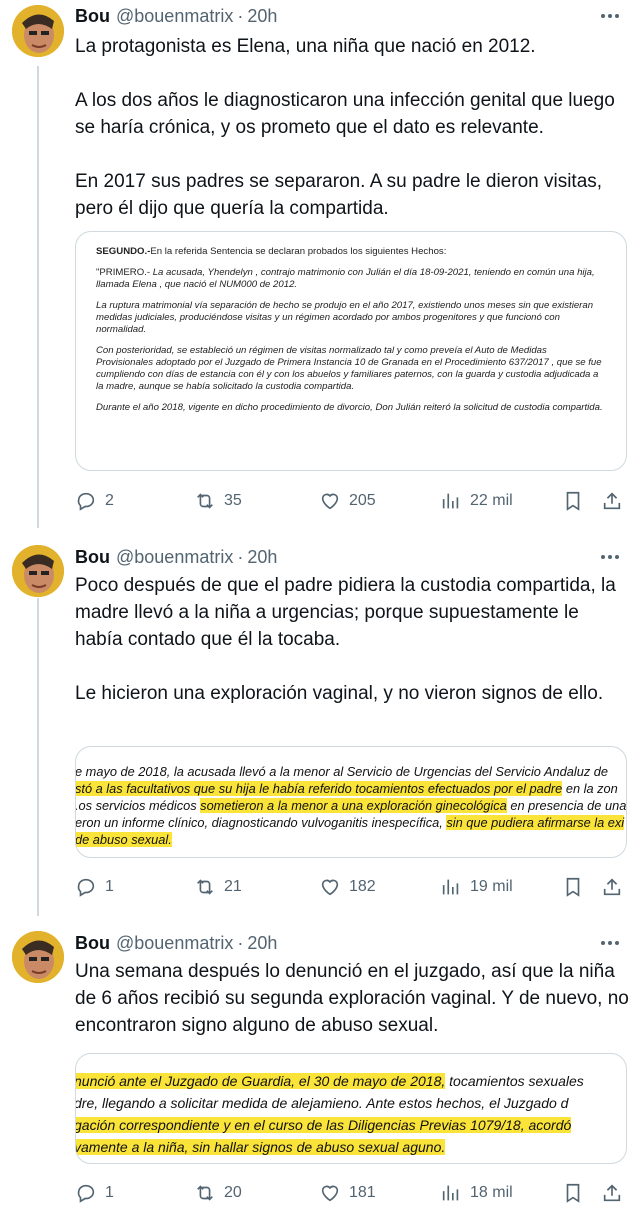 The width and height of the screenshot is (636, 1221). Describe the element at coordinates (347, 501) in the screenshot. I see `like-button: 205` at that location.